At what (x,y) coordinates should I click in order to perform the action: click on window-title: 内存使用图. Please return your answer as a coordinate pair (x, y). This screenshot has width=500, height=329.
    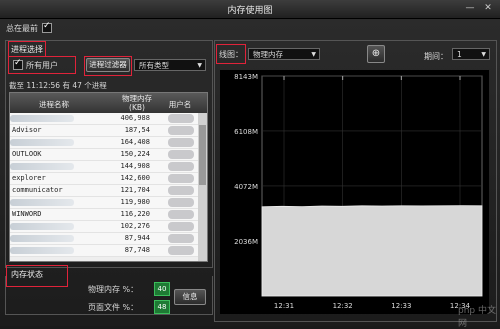
    Looking at the image, I should click on (250, 11).